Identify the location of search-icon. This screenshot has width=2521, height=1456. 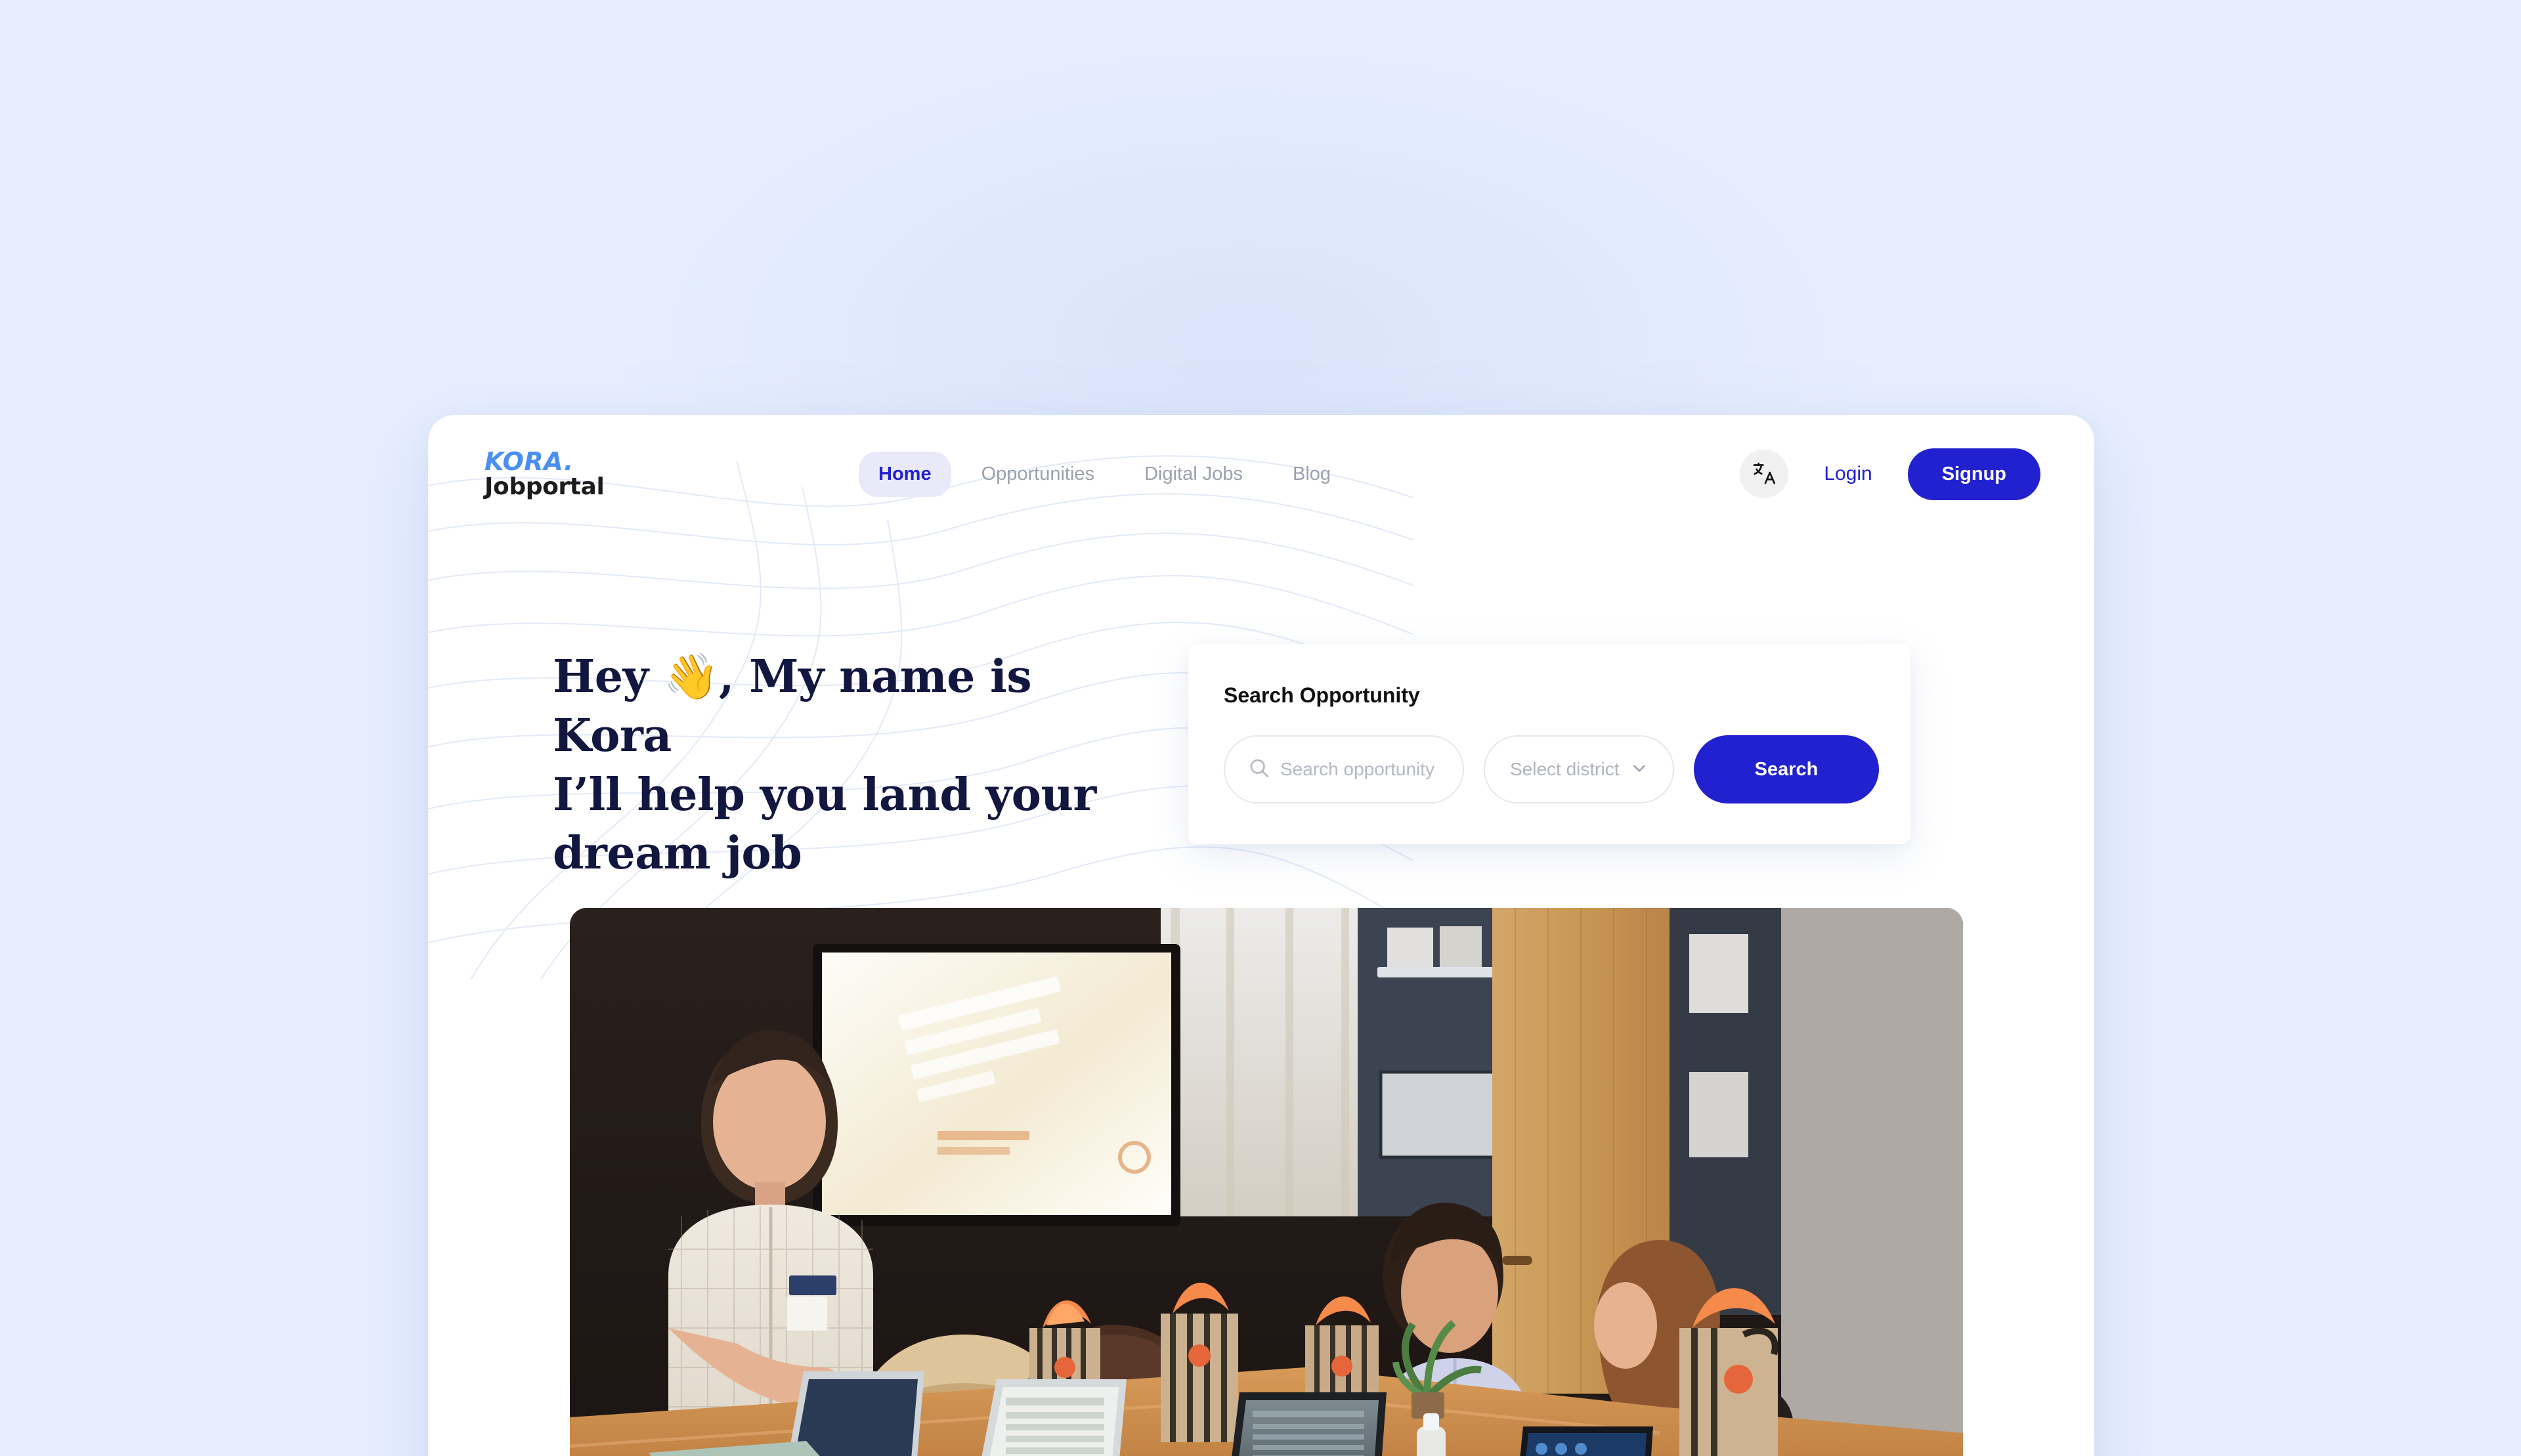
(1259, 769).